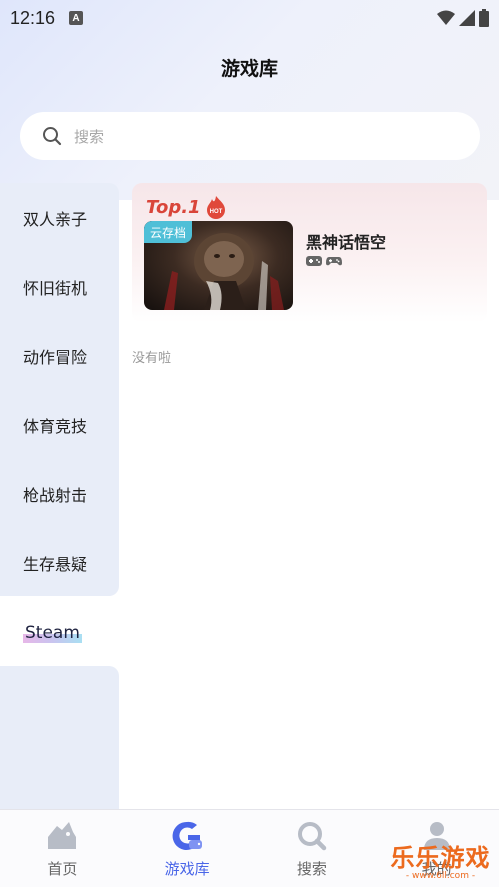 The height and width of the screenshot is (887, 499). What do you see at coordinates (249, 69) in the screenshot?
I see `page-title: 游戏库` at bounding box center [249, 69].